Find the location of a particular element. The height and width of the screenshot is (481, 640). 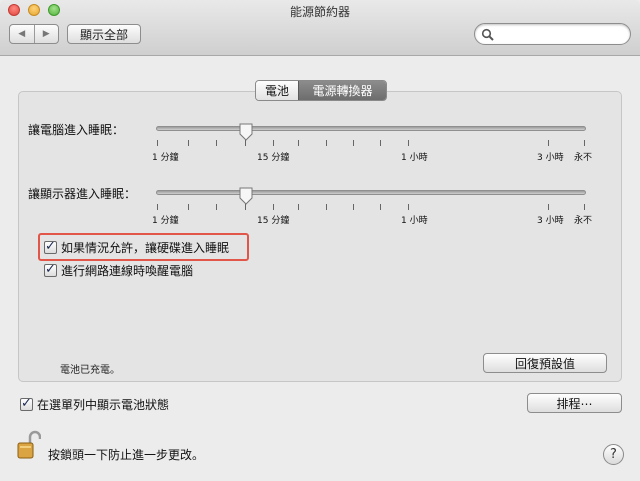

window-toolbar: 能源節約器 ◀ ▶ 顯示全部 is located at coordinates (320, 28).